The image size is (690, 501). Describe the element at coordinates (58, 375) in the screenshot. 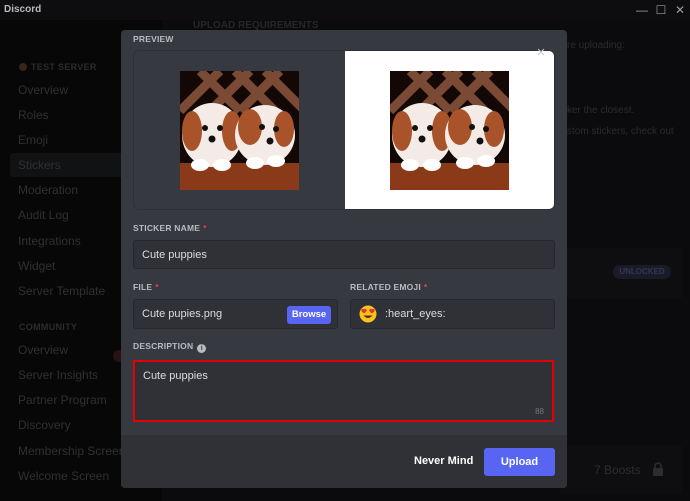

I see `sidebar-item-server-insights: Server Insights` at that location.